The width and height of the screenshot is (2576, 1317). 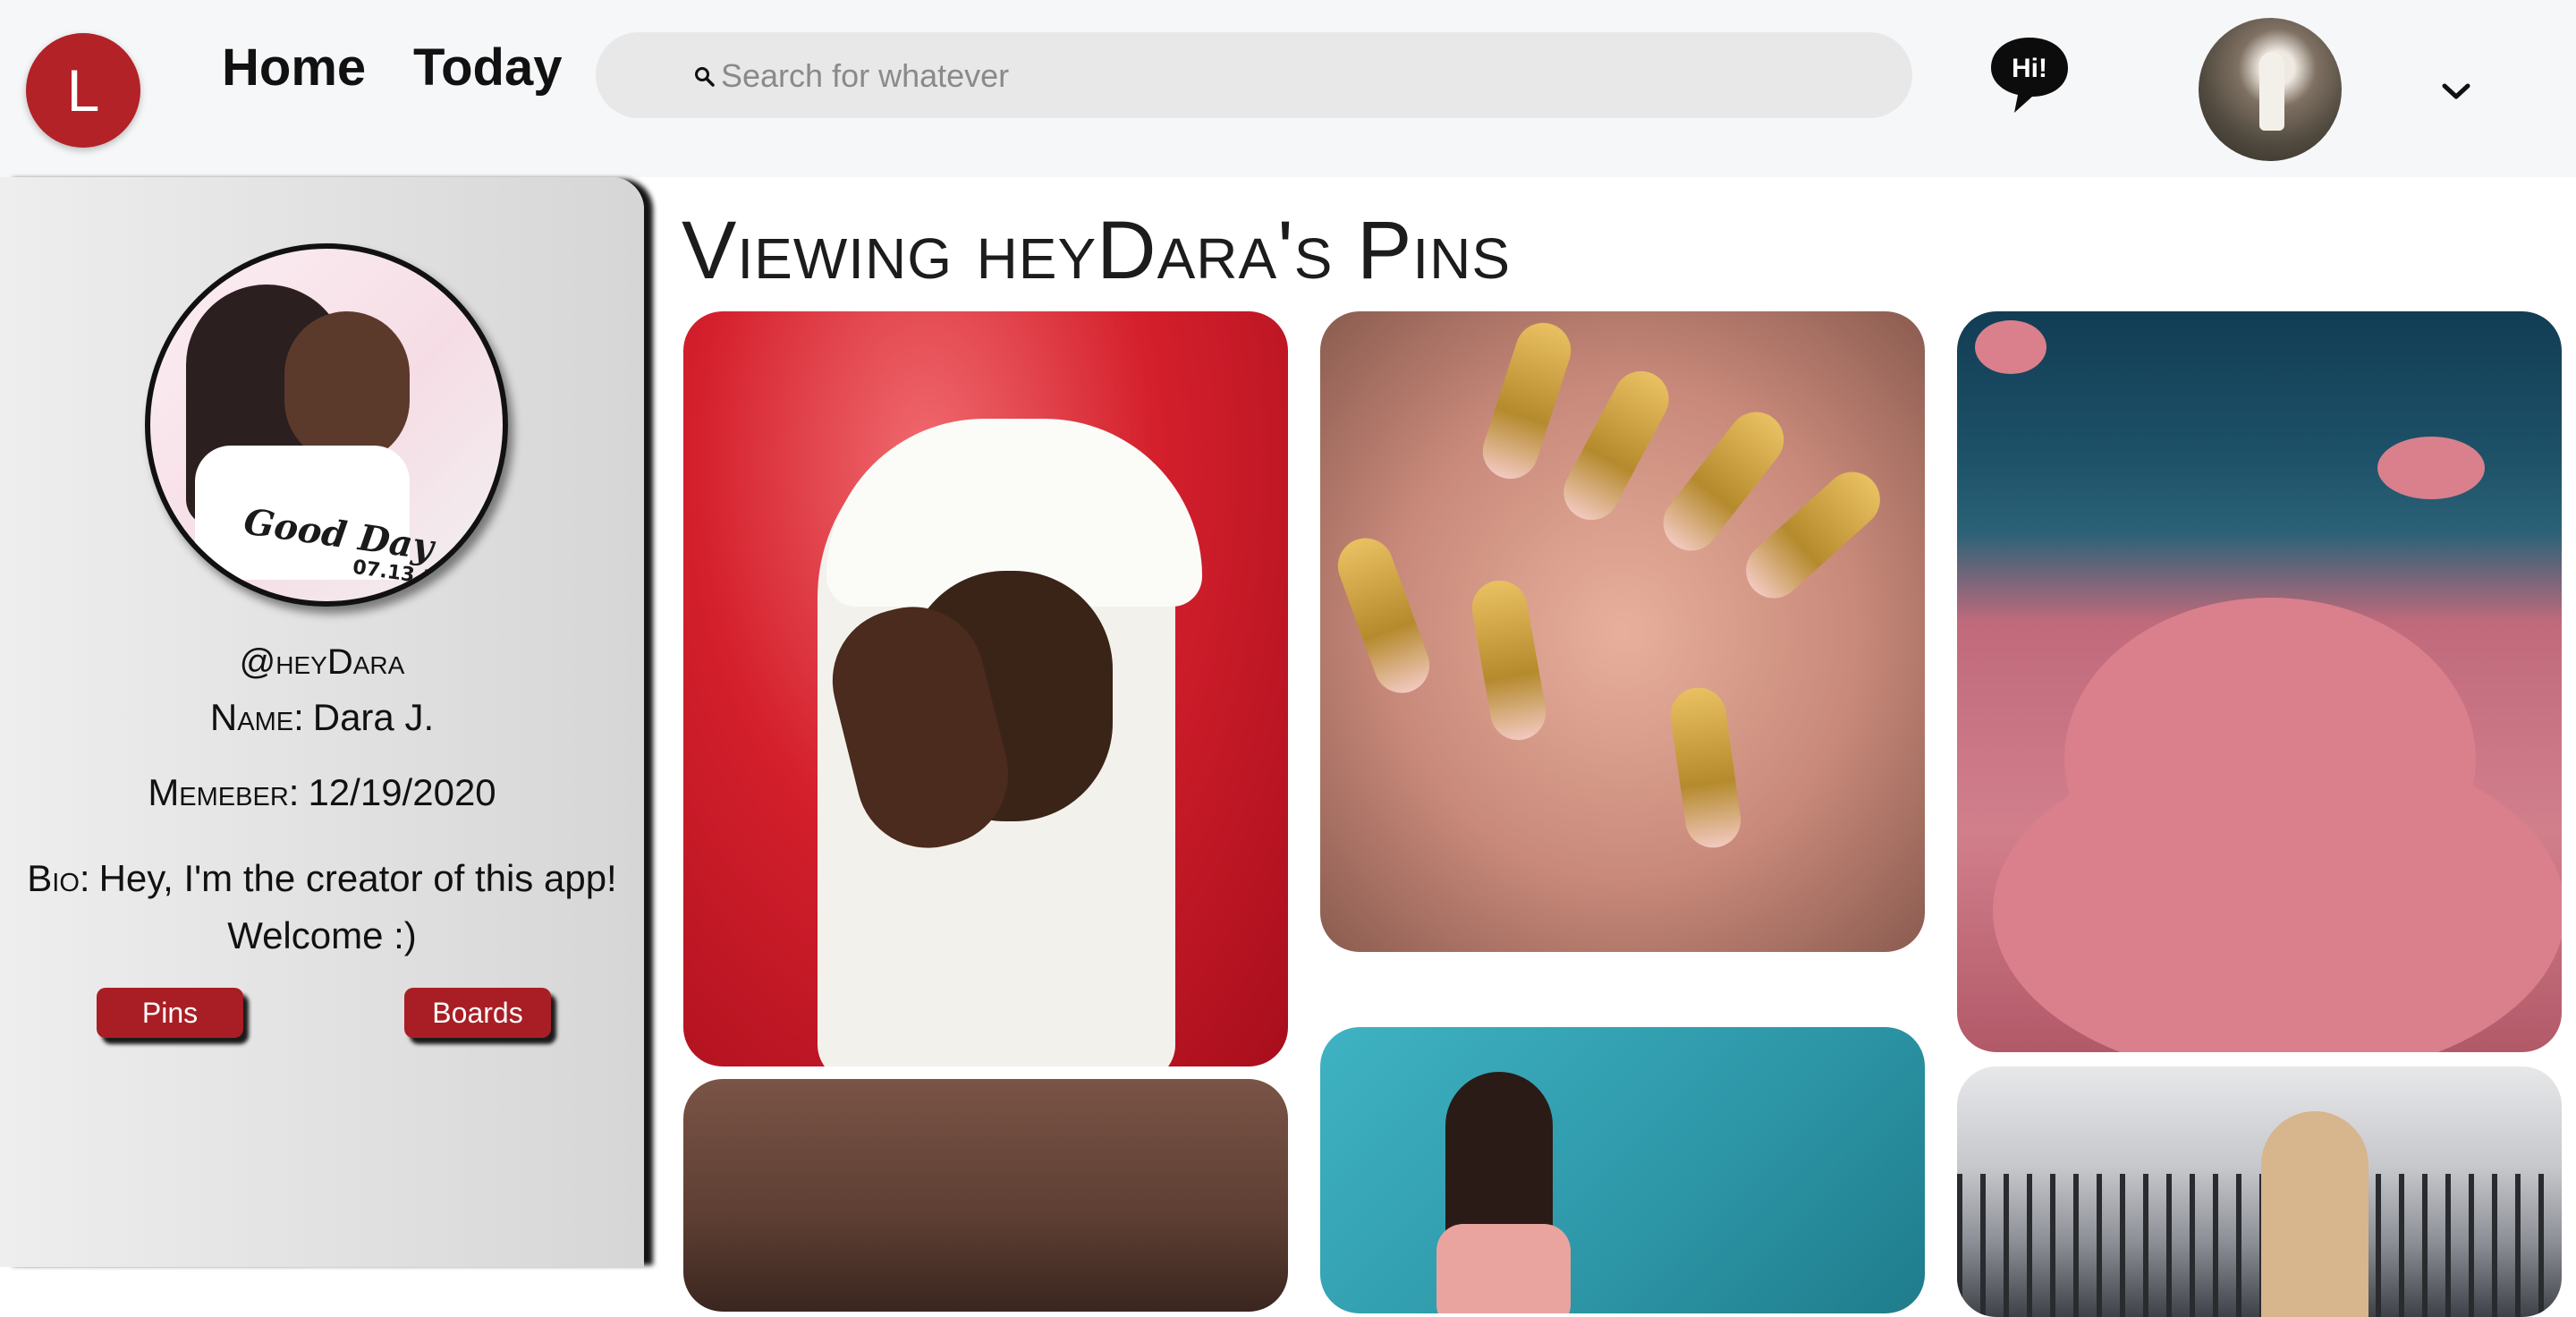 I want to click on member-date: 12/19/2020, so click(x=402, y=792).